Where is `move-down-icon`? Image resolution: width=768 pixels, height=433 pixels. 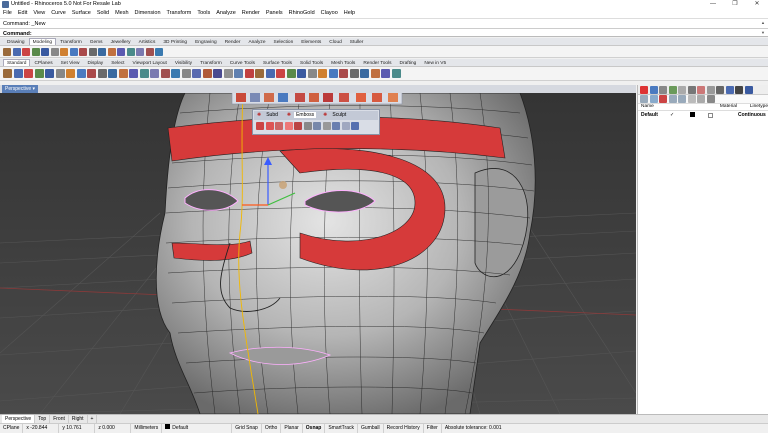 move-down-icon is located at coordinates (682, 99).